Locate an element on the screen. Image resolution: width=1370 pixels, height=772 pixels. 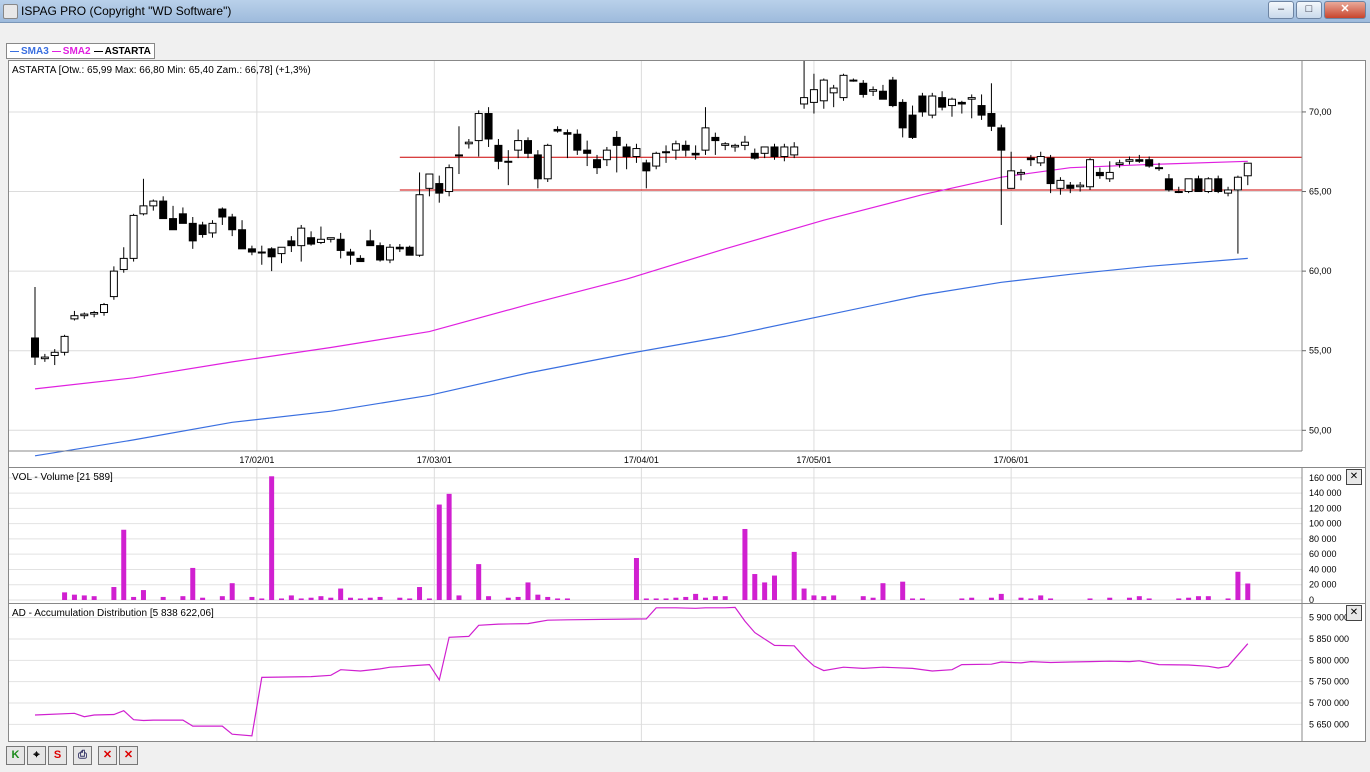
maximize-button: □ is located at coordinates (1309, 10).